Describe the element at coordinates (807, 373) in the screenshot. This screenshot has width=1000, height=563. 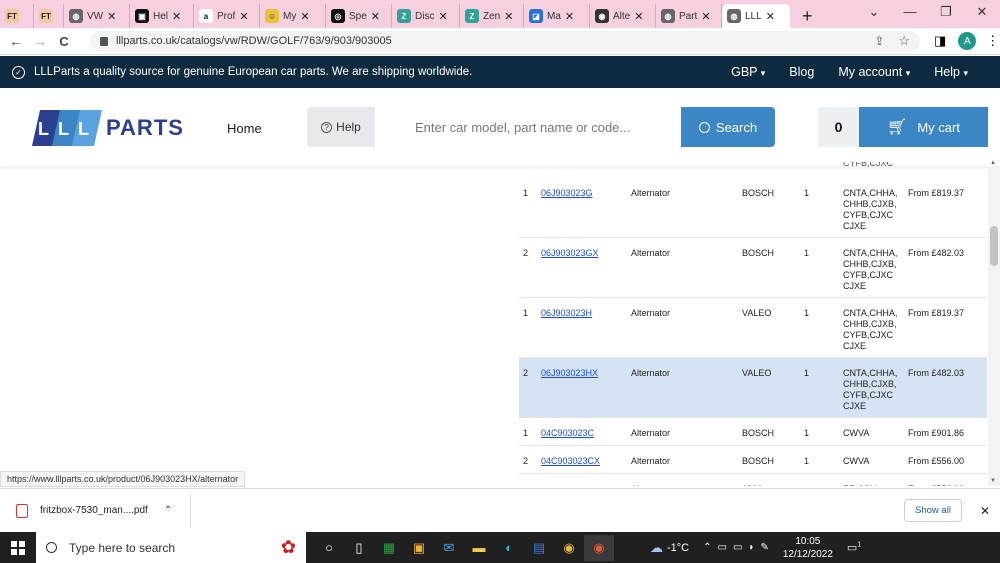
I see `row-count: 1` at that location.